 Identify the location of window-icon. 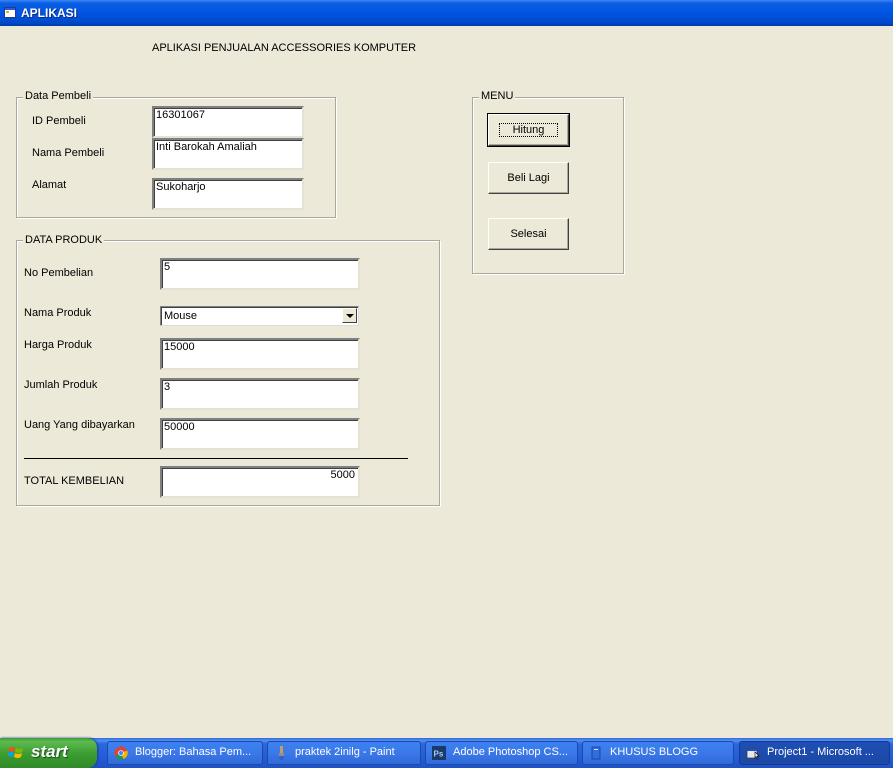
(10, 12).